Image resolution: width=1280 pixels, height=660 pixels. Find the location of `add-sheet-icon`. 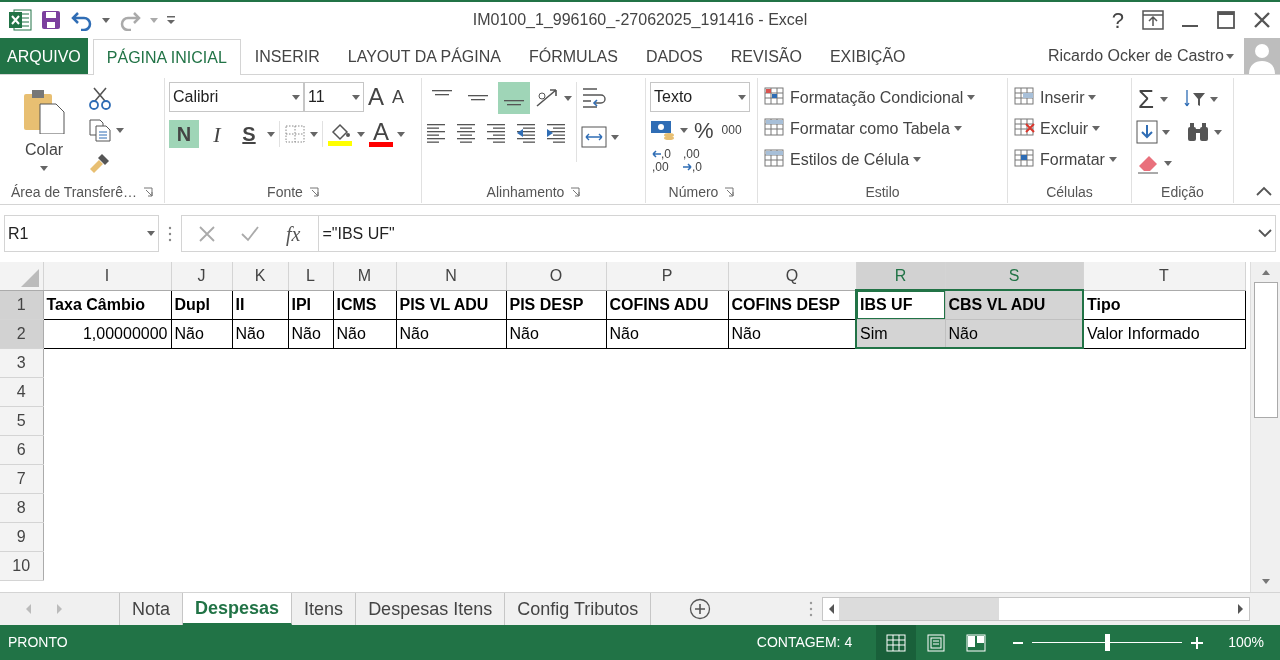

add-sheet-icon is located at coordinates (700, 609).